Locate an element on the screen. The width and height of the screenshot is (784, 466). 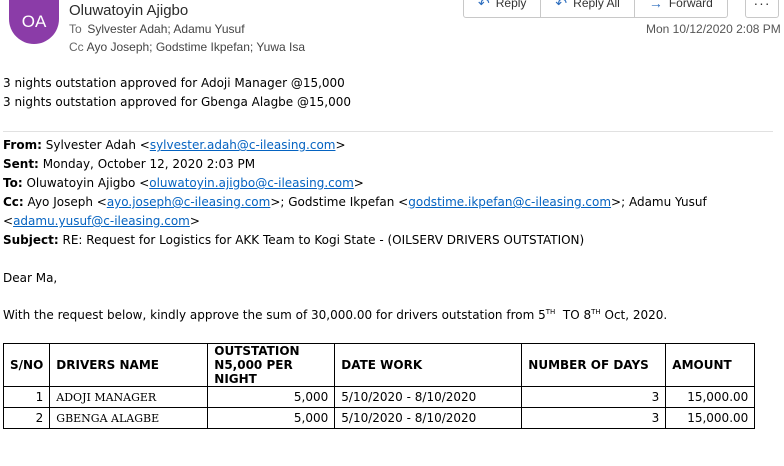
quoted-to-label: To: is located at coordinates (13, 183).